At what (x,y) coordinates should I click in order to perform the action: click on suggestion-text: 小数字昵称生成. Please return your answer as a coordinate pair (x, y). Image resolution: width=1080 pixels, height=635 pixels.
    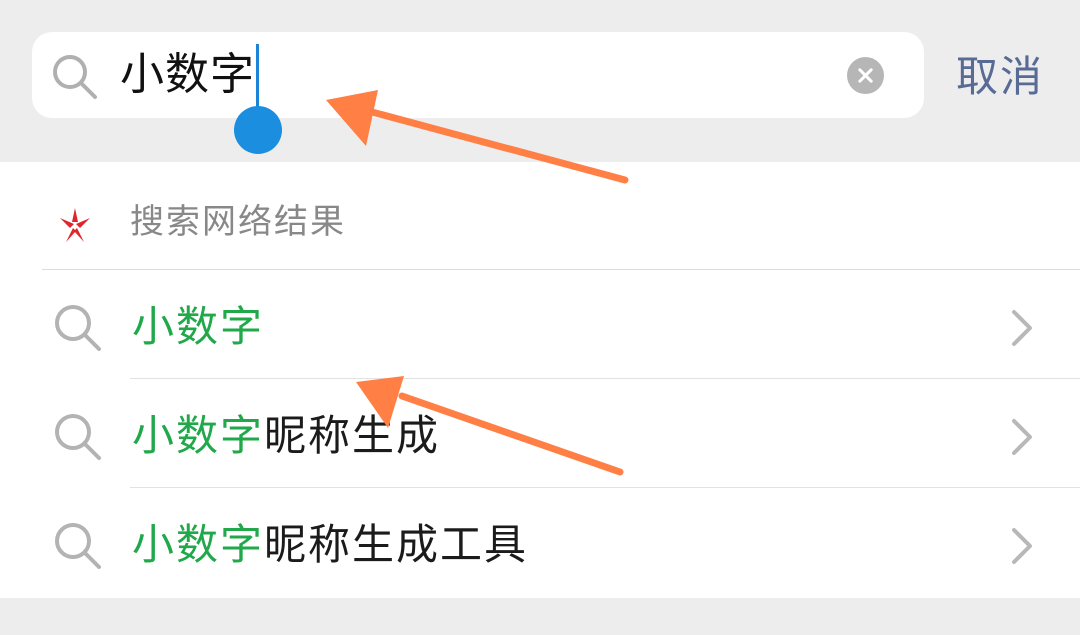
    Looking at the image, I should click on (286, 436).